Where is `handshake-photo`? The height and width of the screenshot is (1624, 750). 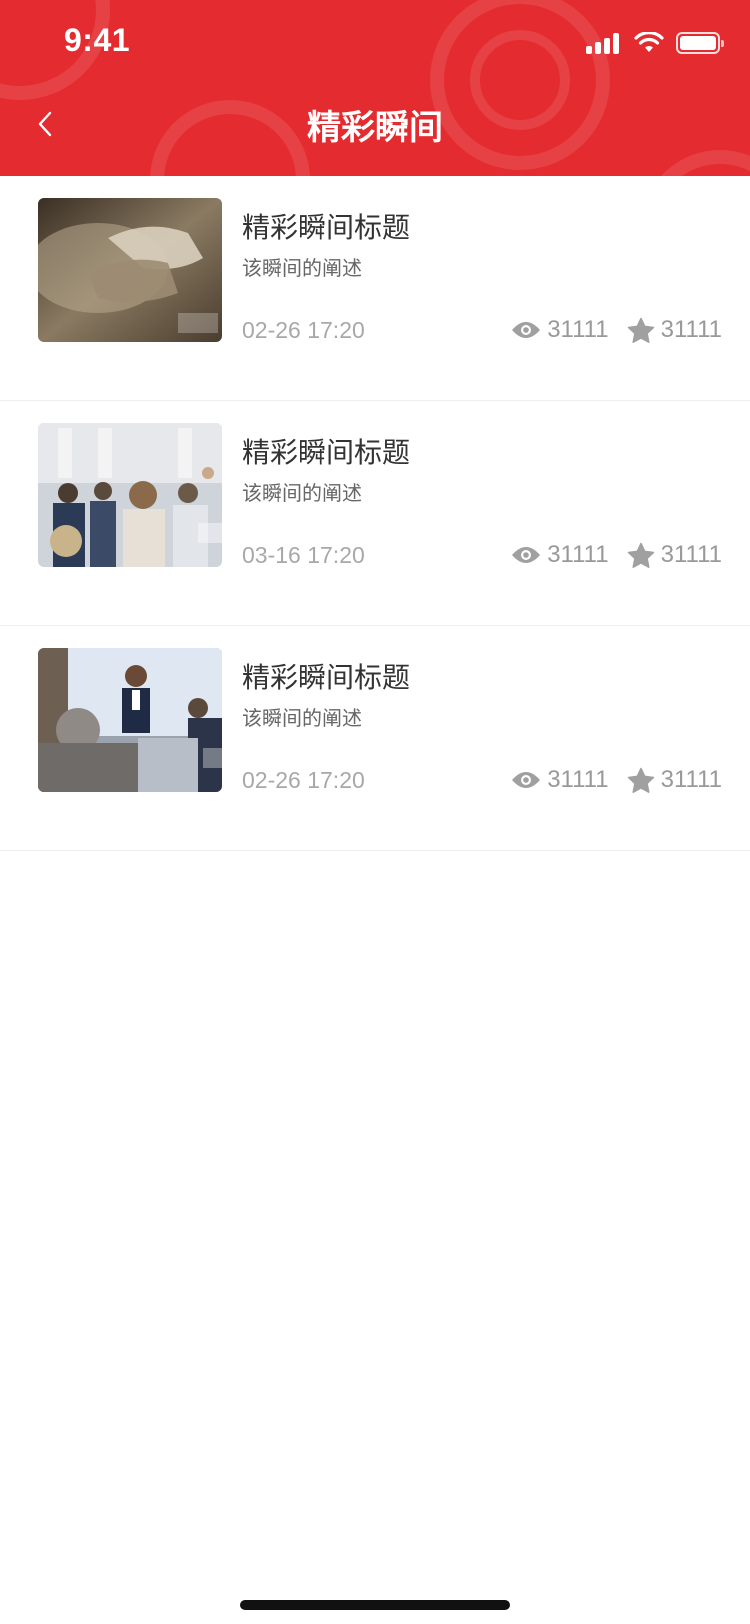
handshake-photo is located at coordinates (130, 270).